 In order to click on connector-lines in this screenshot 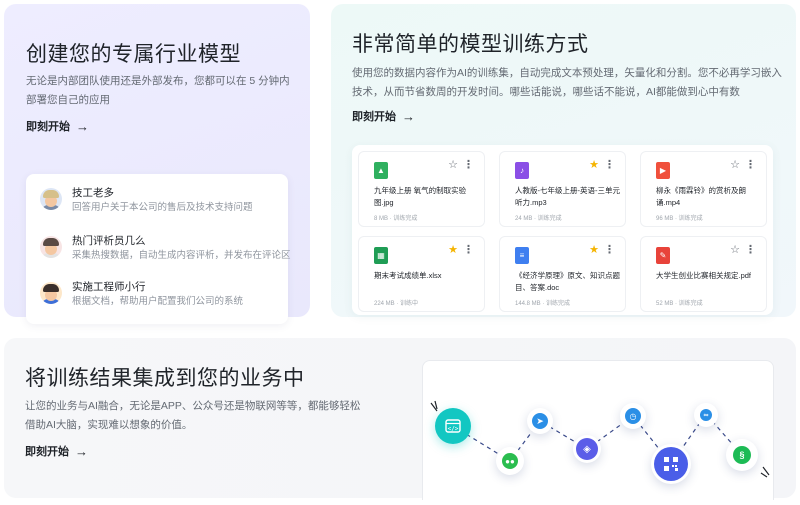, I will do `click(600, 439)`.